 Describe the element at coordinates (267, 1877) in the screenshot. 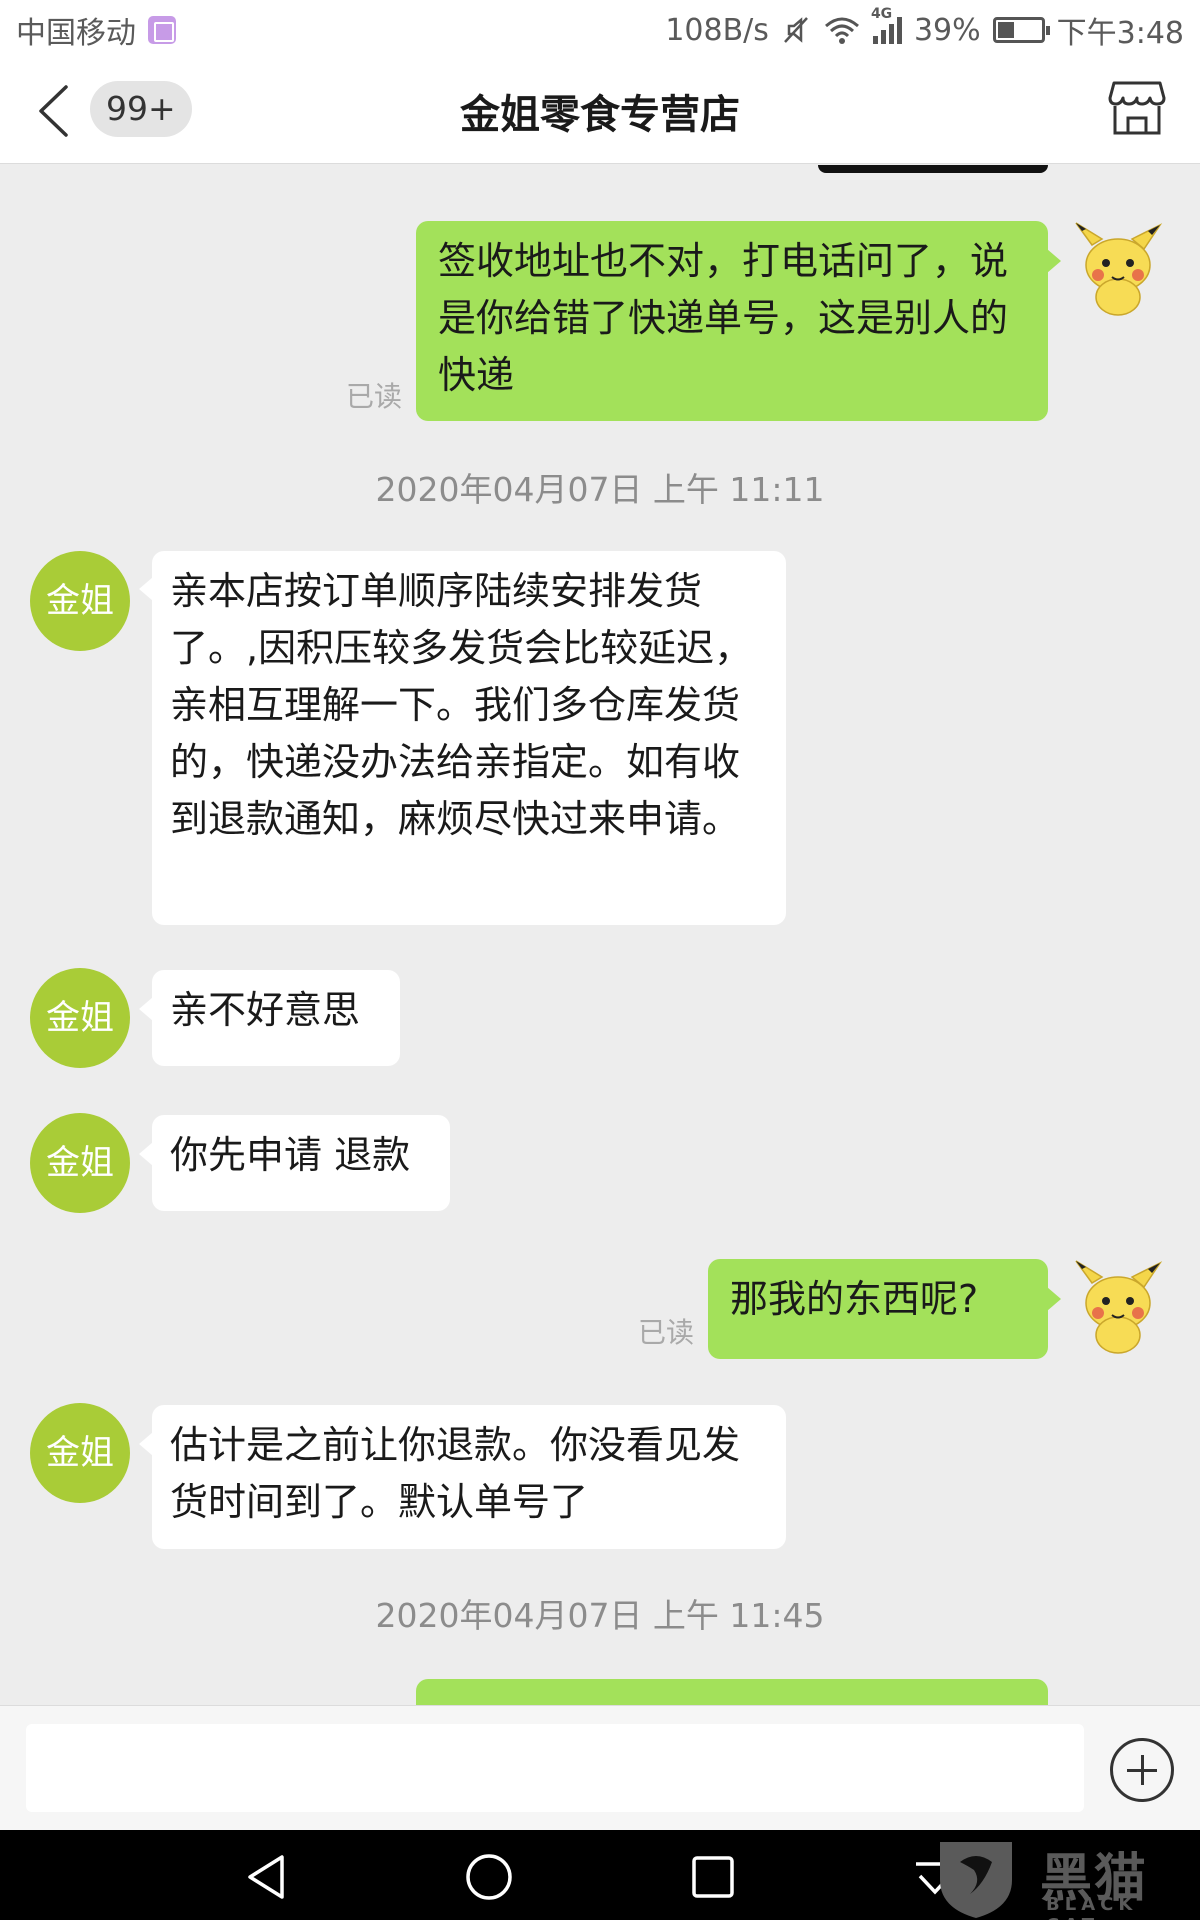

I see `nav-back-icon` at that location.